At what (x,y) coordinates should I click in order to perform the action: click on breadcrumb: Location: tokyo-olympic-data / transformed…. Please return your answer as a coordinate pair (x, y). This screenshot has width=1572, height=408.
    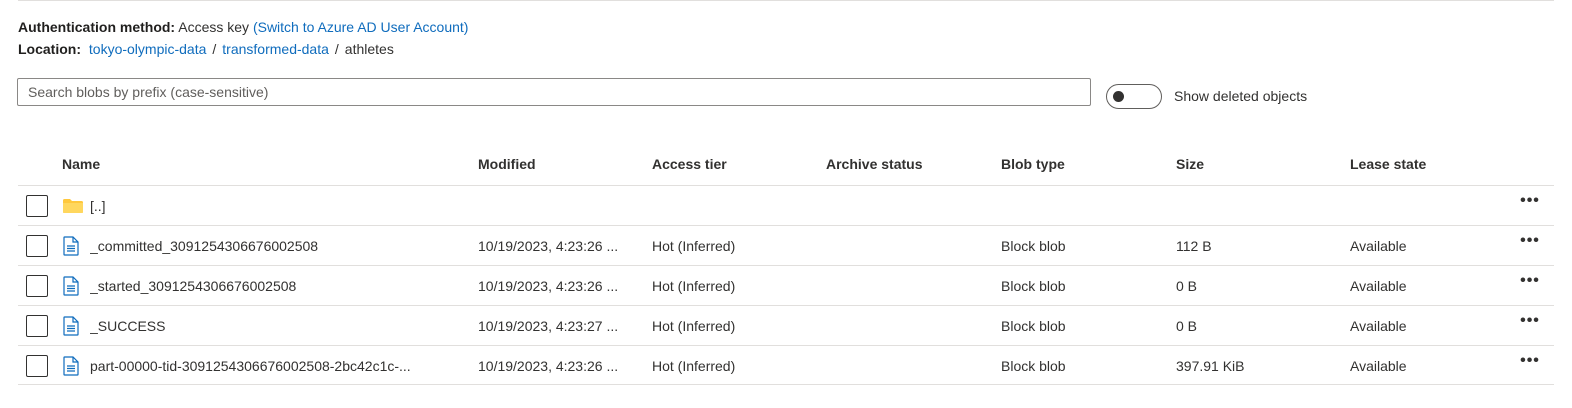
    Looking at the image, I should click on (206, 49).